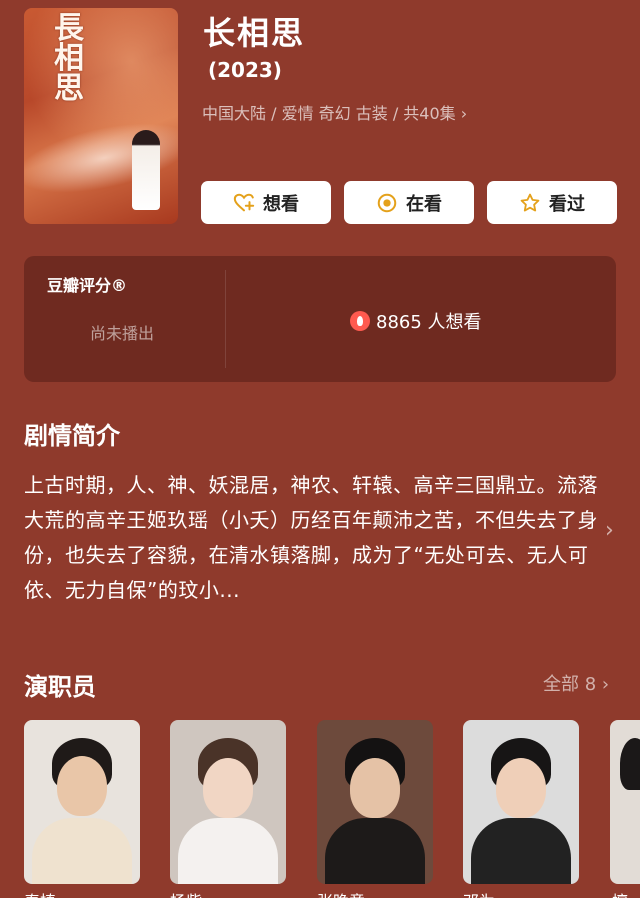  I want to click on want-to-watch-button: 想看, so click(266, 202).